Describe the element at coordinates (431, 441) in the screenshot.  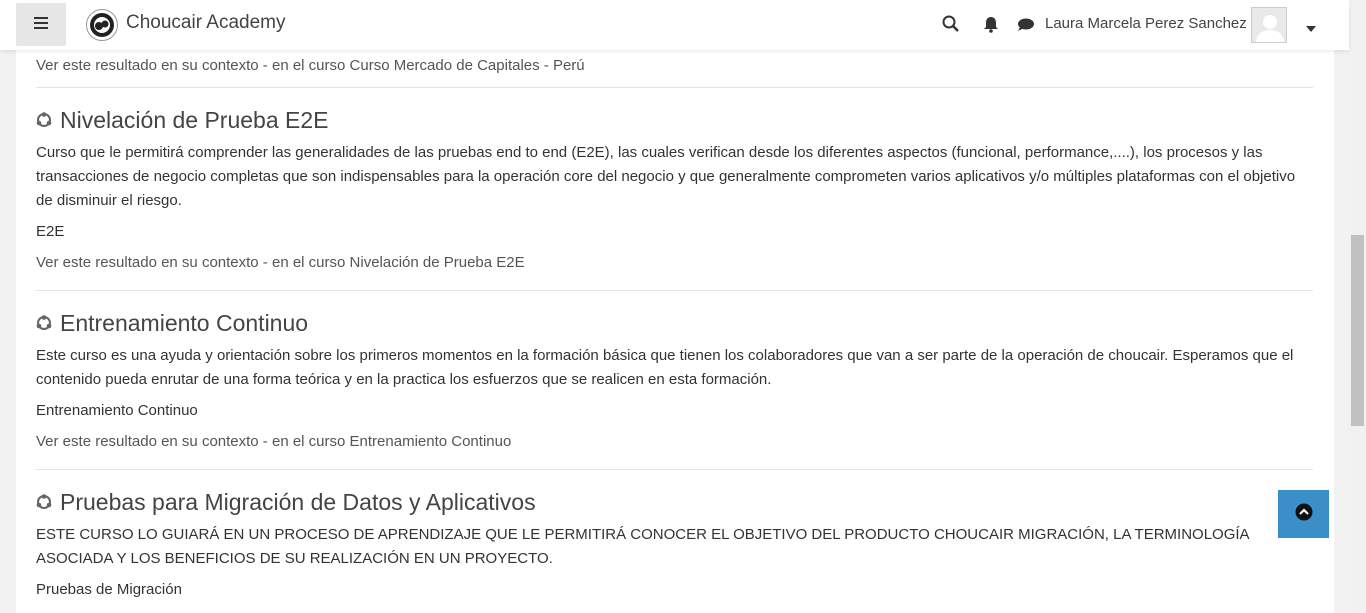
I see `context-course-link: Entrenamiento Continuo` at that location.